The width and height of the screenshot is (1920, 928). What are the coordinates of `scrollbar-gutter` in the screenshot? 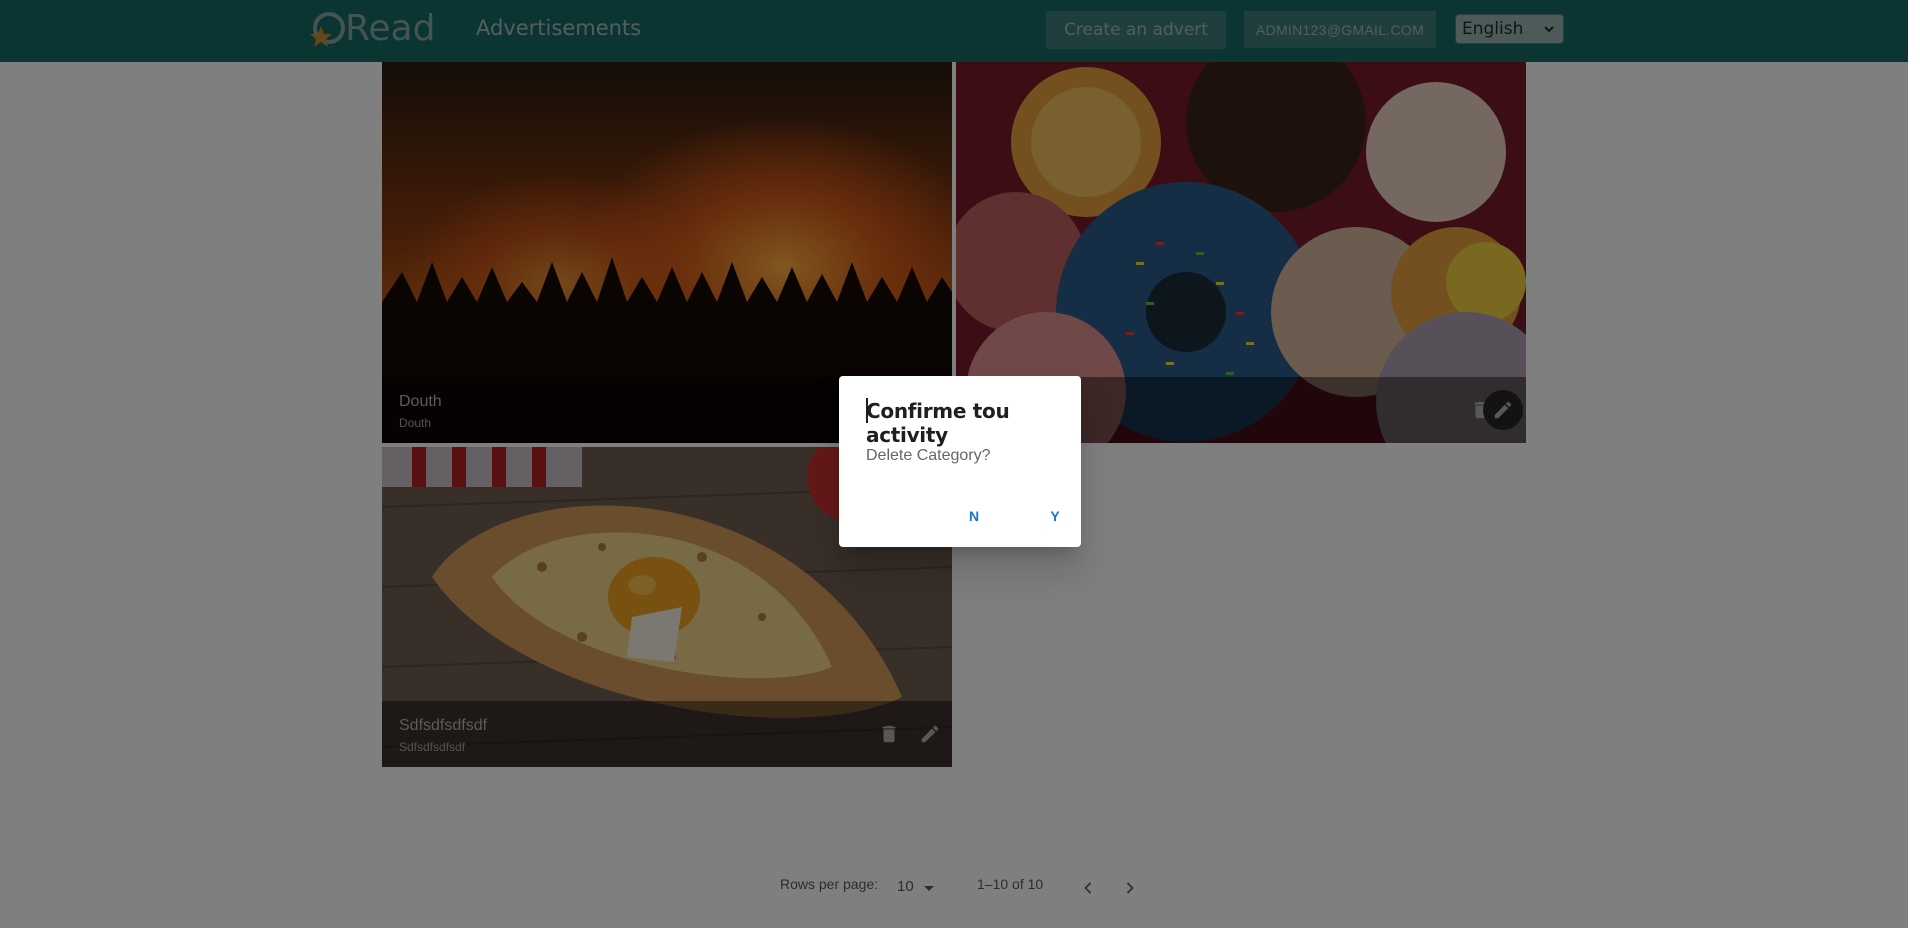 It's located at (1914, 464).